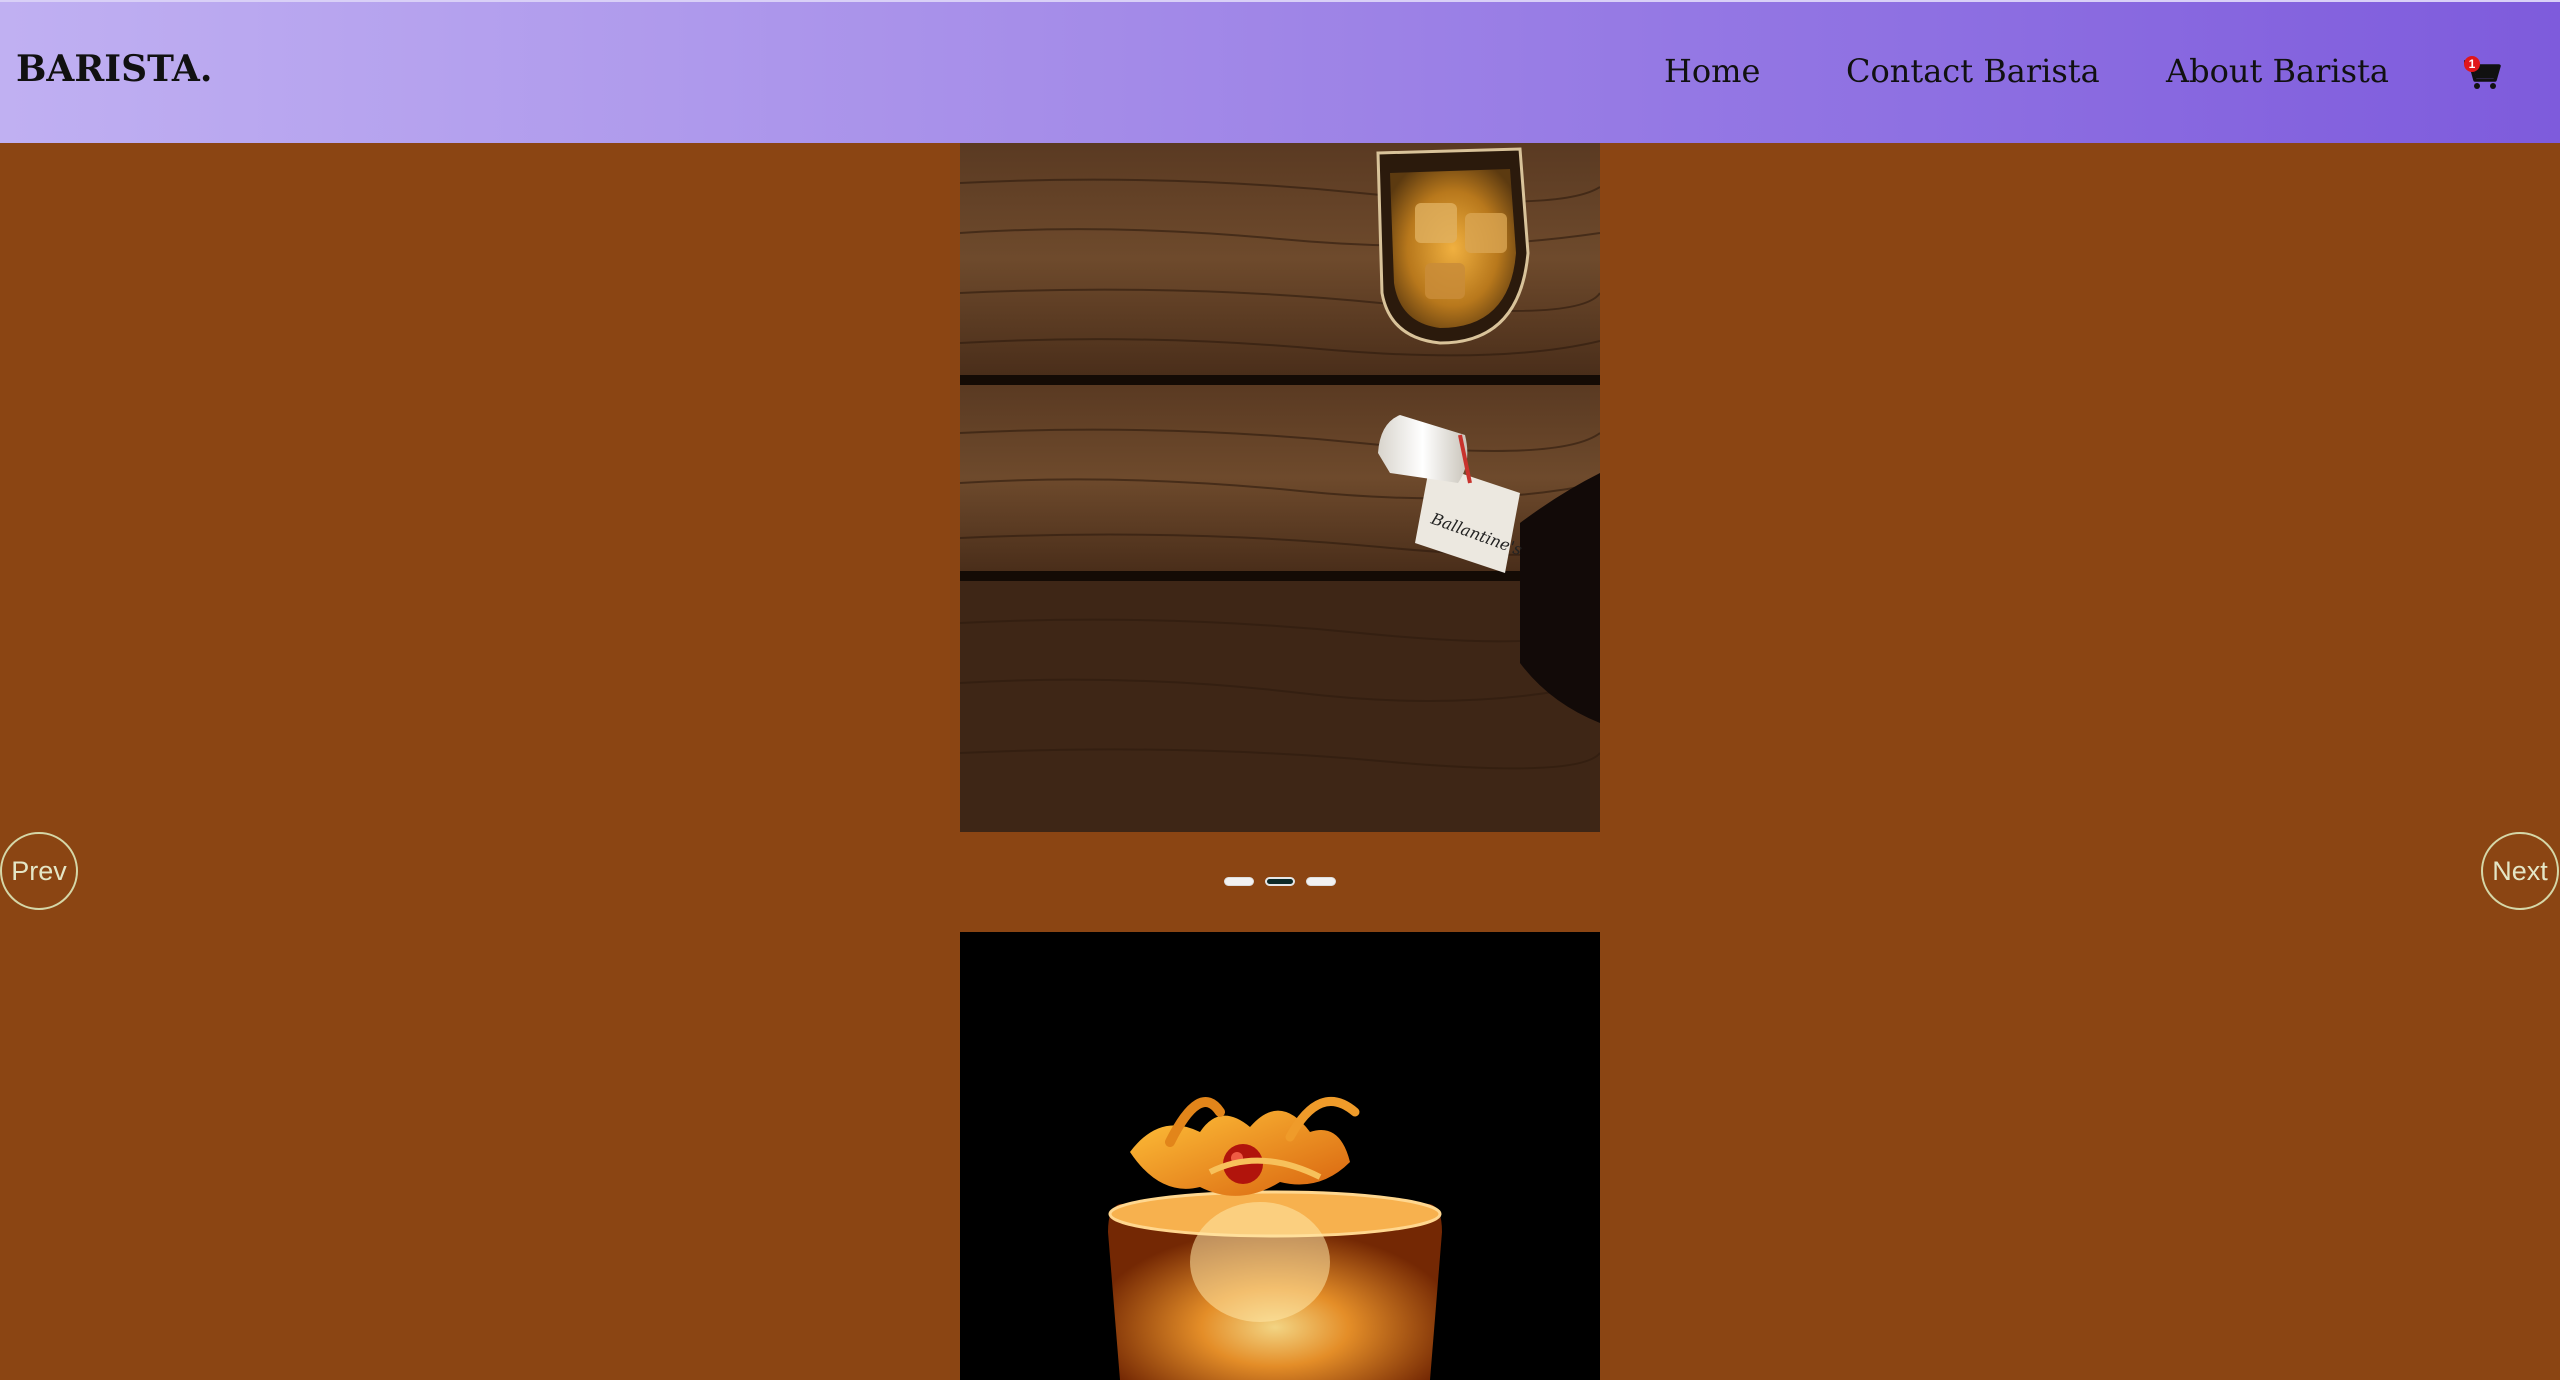 The height and width of the screenshot is (1380, 2560). I want to click on cart-count-badge: 1, so click(2472, 64).